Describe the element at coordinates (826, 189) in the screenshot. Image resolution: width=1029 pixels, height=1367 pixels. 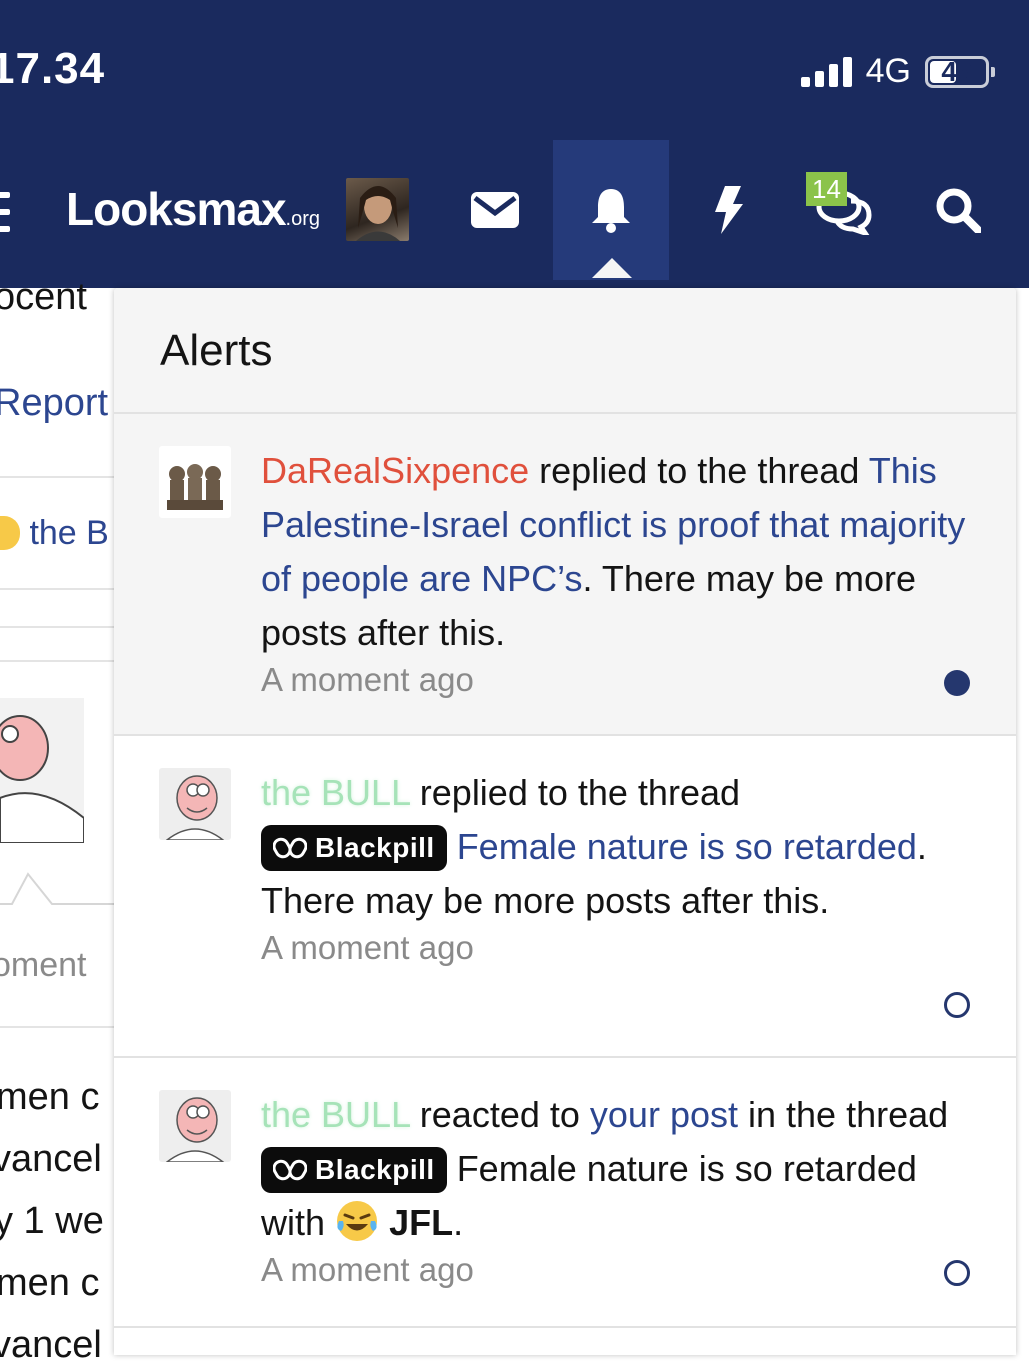
I see `conversations-badge: 14` at that location.